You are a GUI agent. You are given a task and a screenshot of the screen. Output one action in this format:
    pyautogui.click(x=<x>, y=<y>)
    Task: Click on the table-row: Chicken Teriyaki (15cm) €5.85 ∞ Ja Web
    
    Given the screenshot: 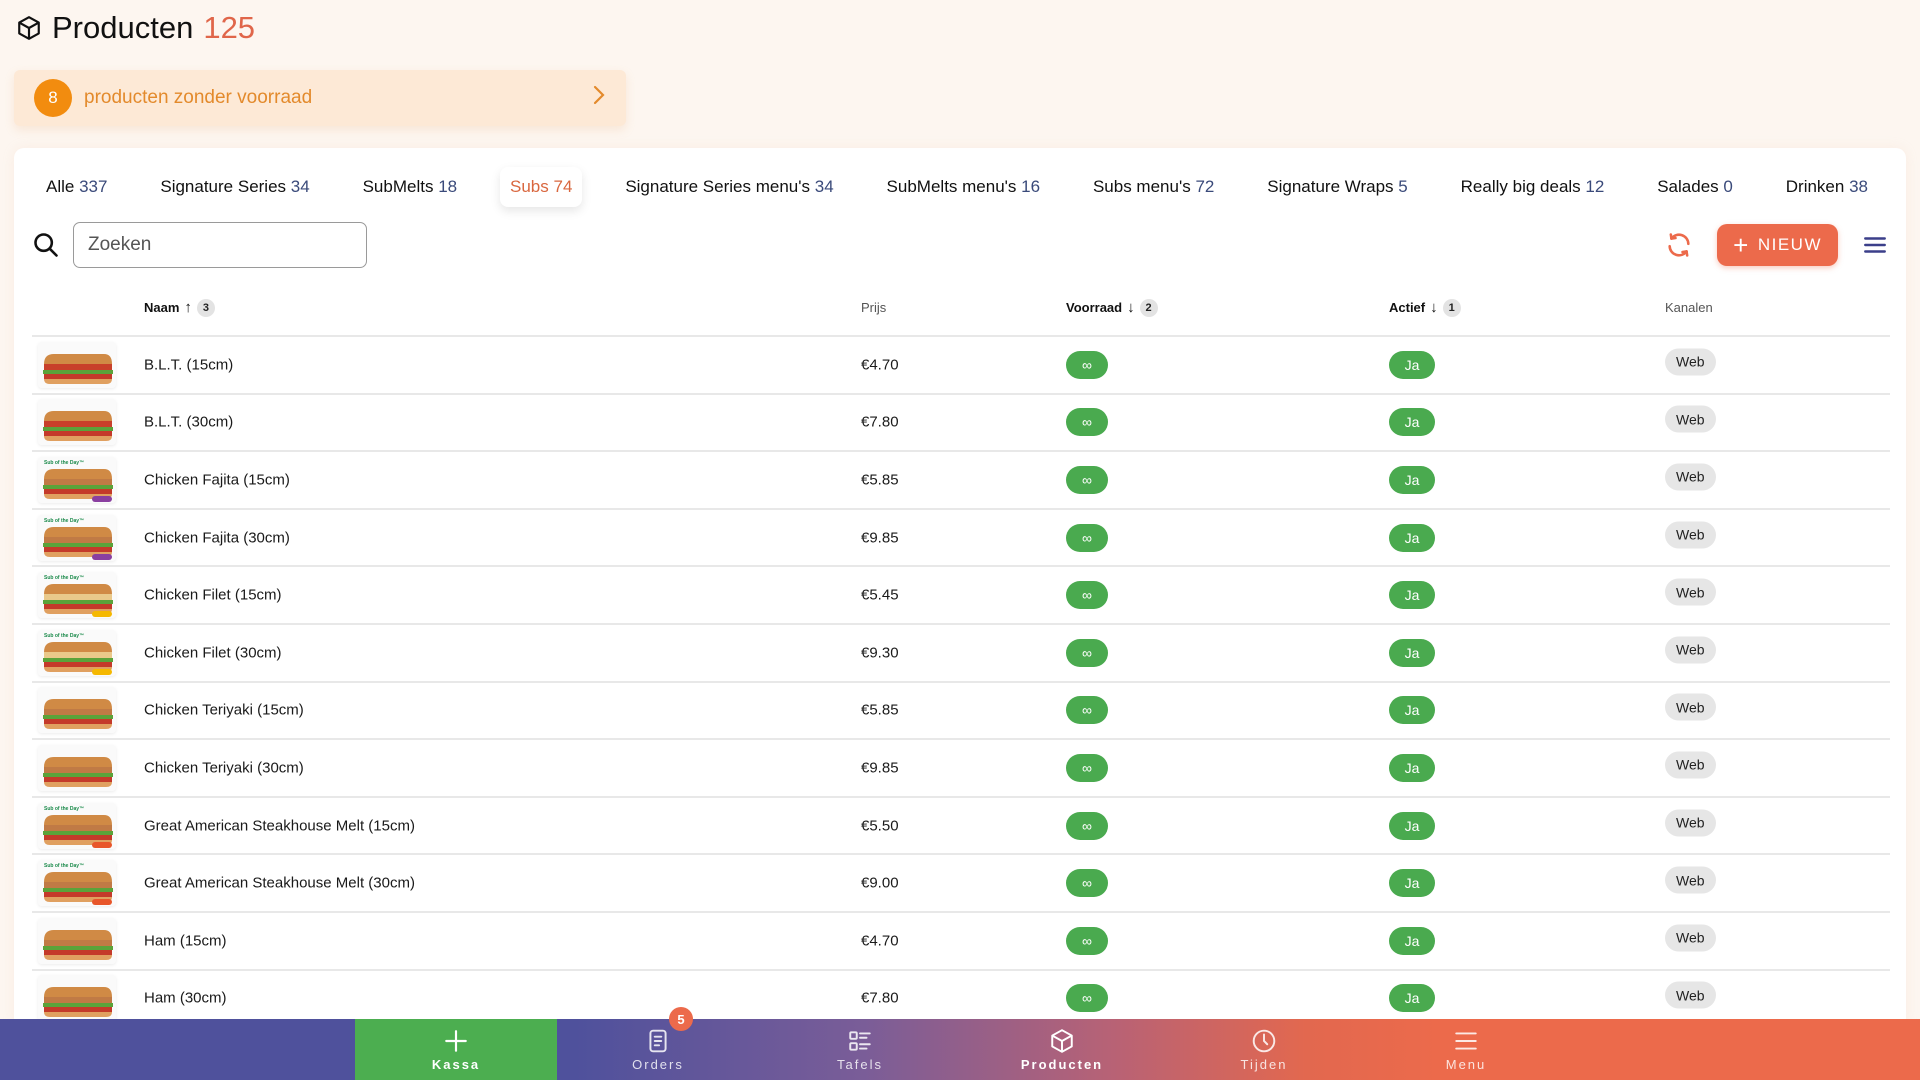 What is the action you would take?
    pyautogui.click(x=961, y=712)
    